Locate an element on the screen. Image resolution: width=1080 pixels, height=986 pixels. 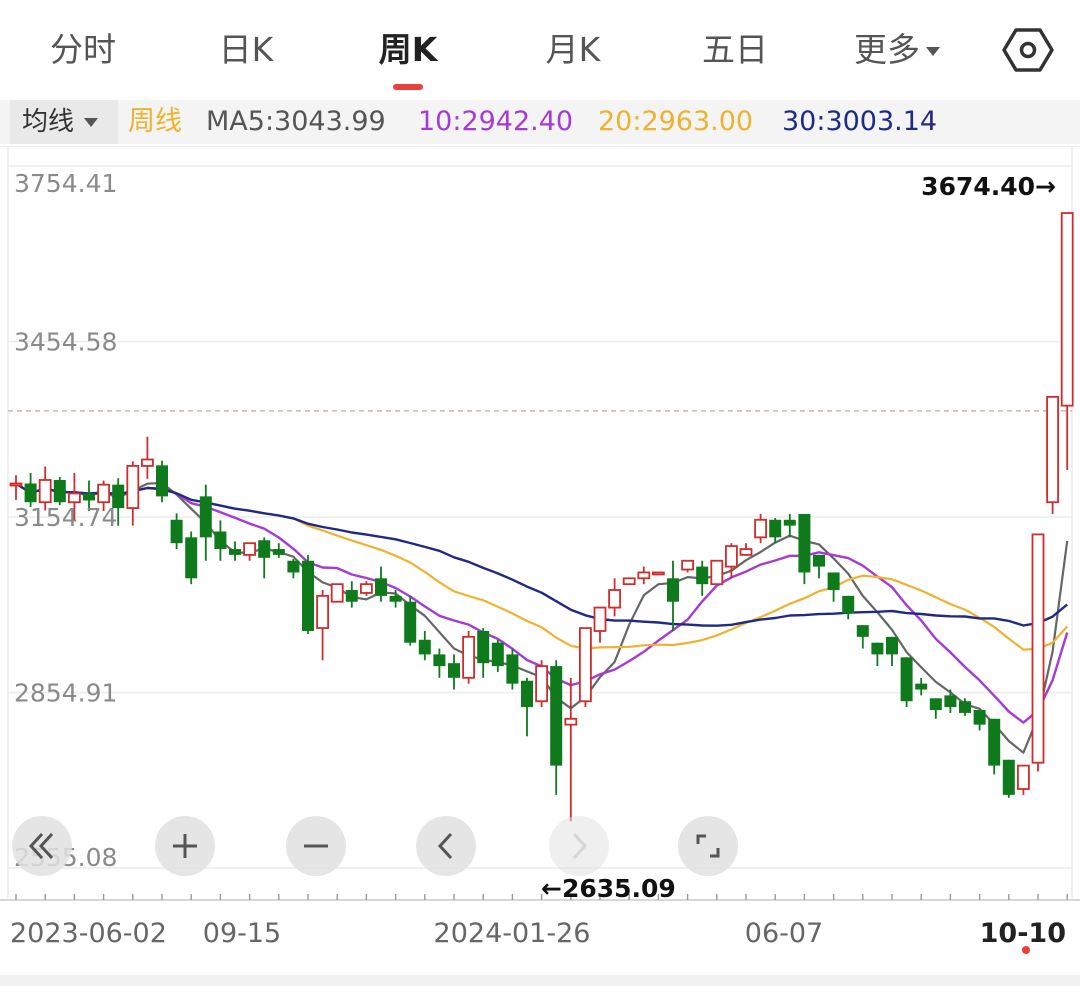
settings-button is located at coordinates (1028, 50).